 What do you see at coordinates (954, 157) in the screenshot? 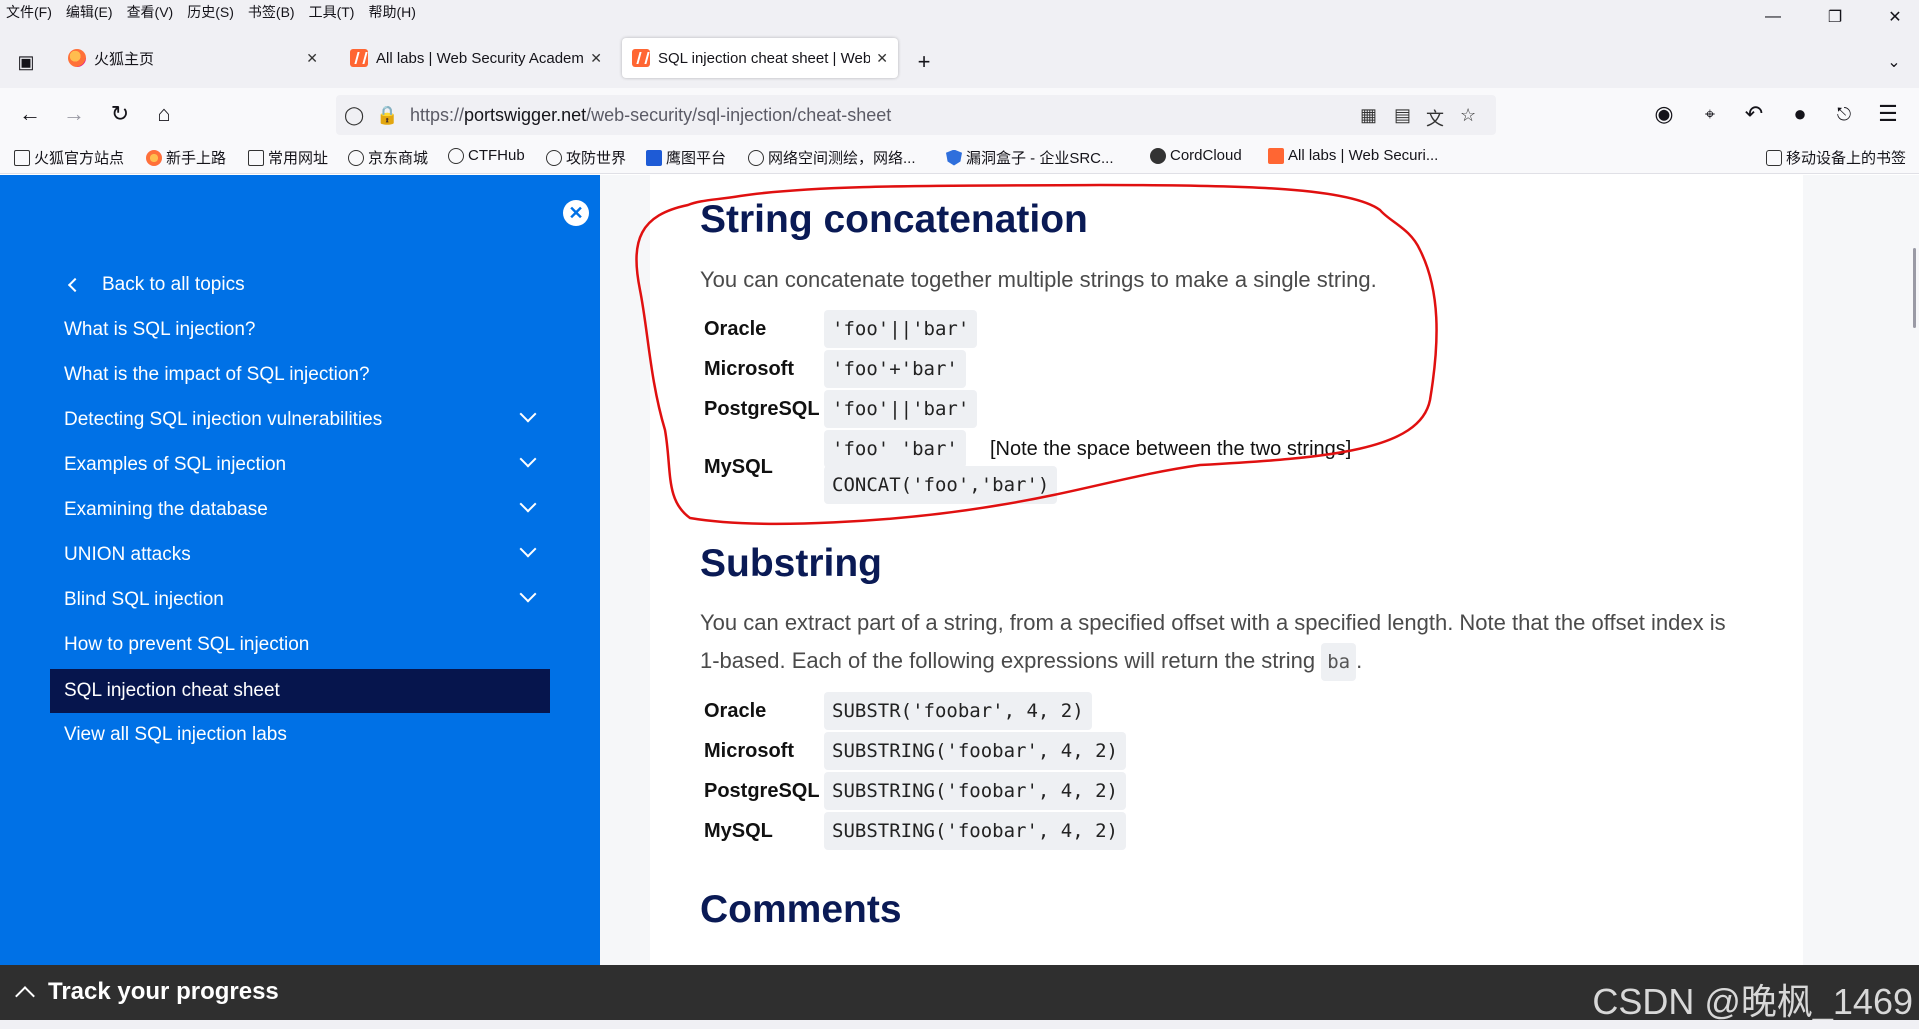
I see `shield-icon` at bounding box center [954, 157].